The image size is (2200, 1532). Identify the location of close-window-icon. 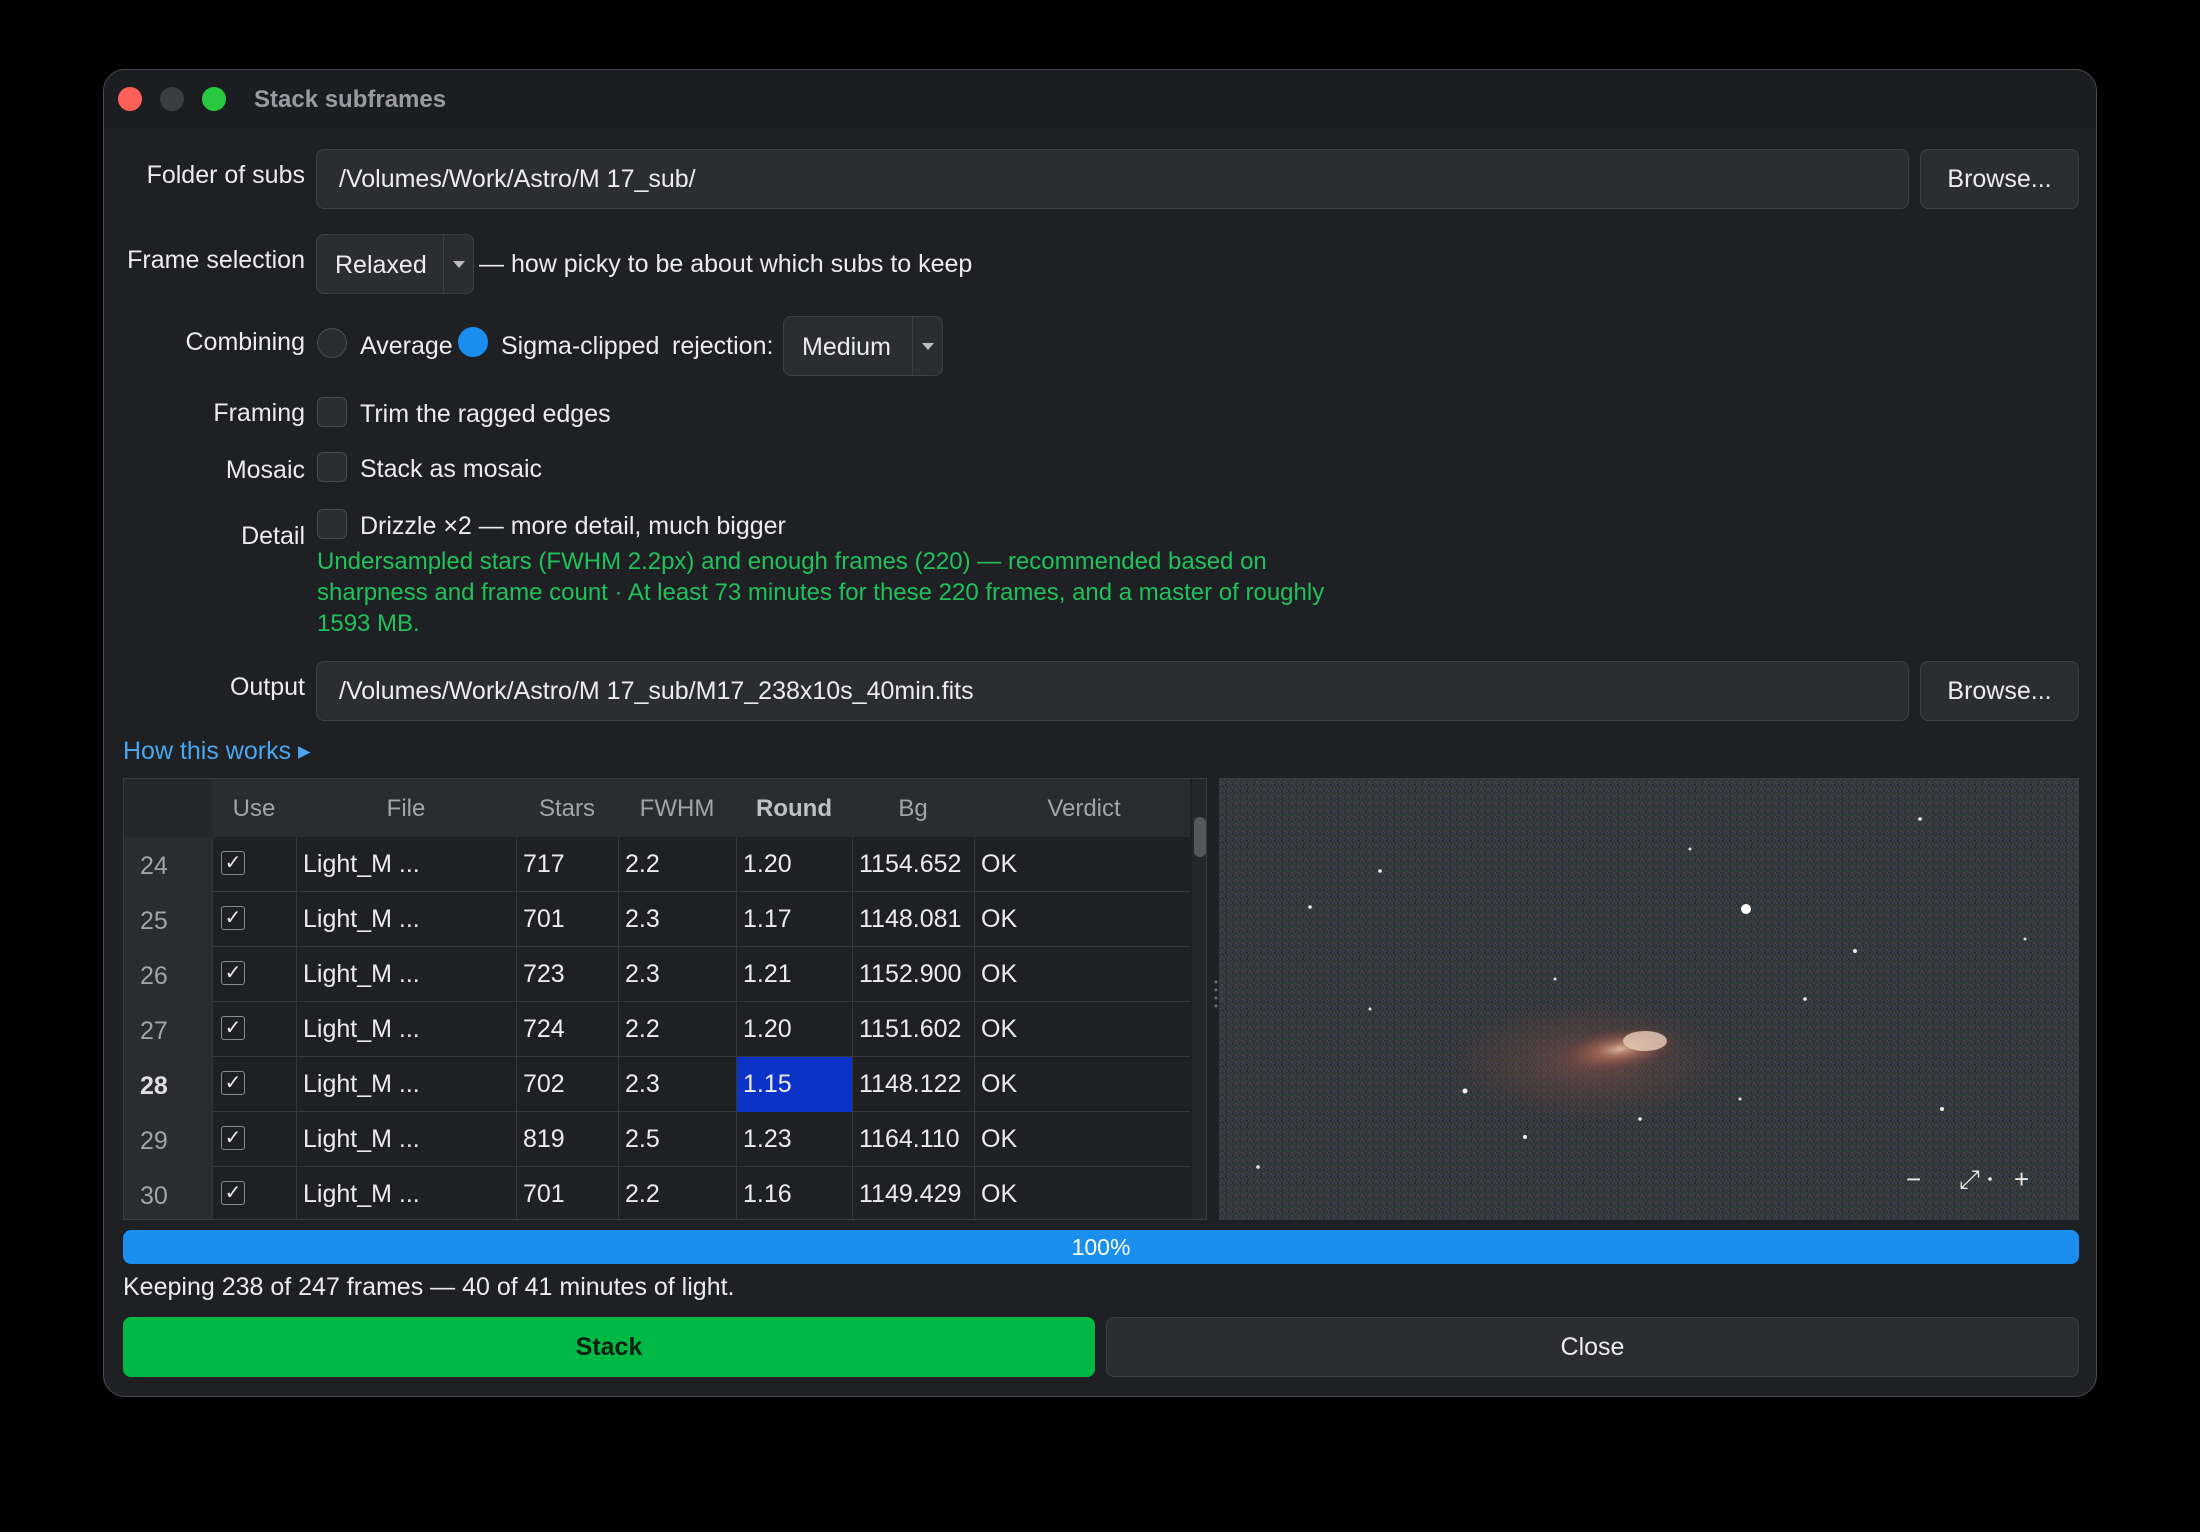
(130, 99).